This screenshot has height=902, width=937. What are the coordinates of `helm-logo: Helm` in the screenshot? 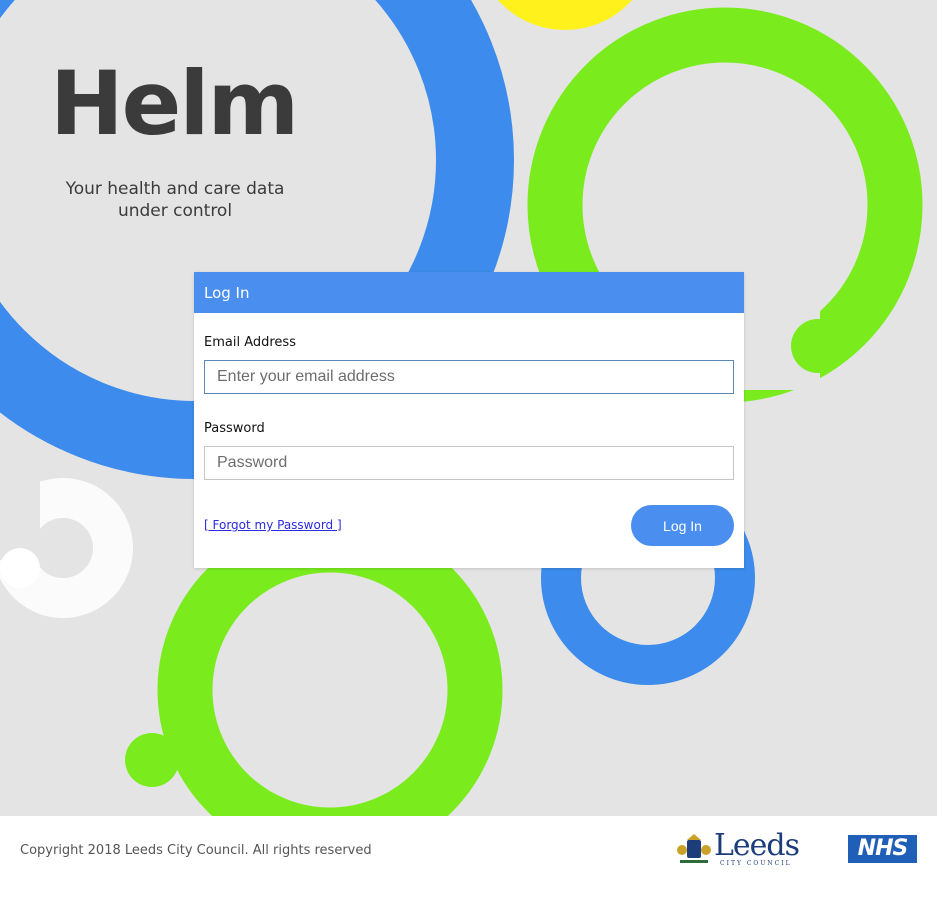 It's located at (174, 103).